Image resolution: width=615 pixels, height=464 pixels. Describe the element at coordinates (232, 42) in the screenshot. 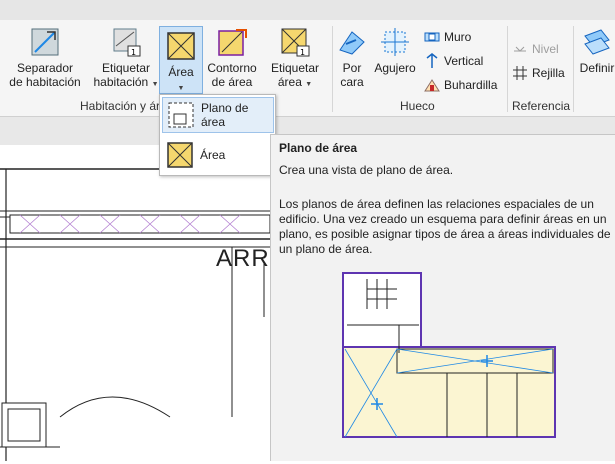

I see `area-boundary-icon` at that location.